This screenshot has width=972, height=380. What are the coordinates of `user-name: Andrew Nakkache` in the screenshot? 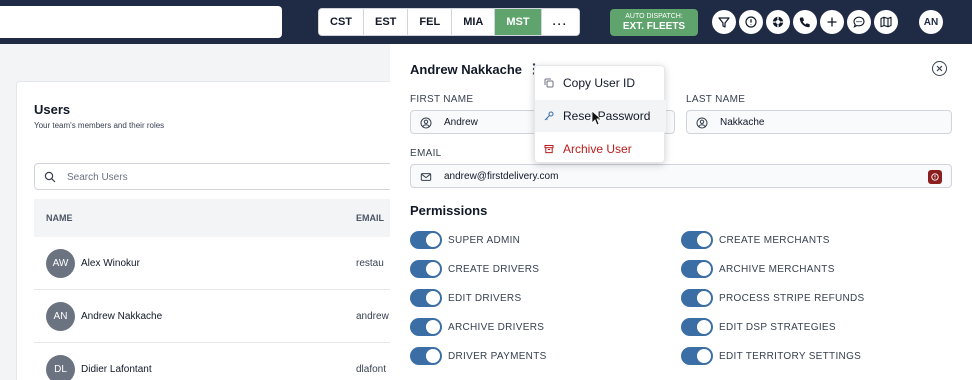 It's located at (122, 316).